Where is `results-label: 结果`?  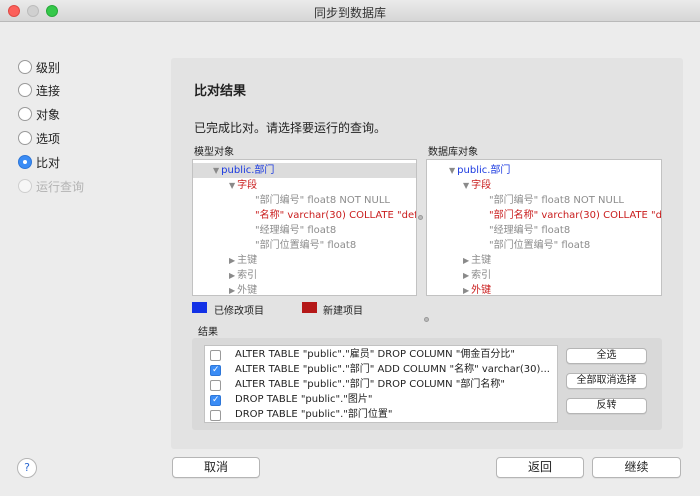 results-label: 结果 is located at coordinates (208, 332).